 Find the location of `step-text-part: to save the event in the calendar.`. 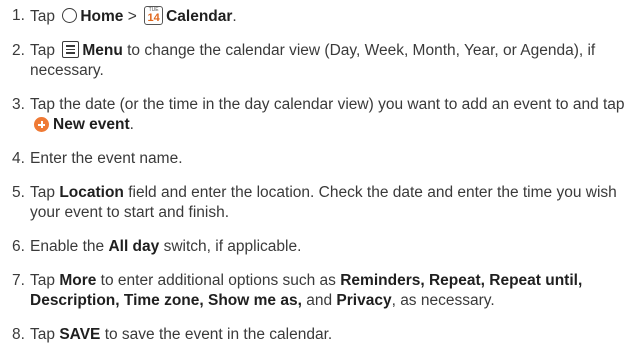

step-text-part: to save the event in the calendar. is located at coordinates (218, 334).